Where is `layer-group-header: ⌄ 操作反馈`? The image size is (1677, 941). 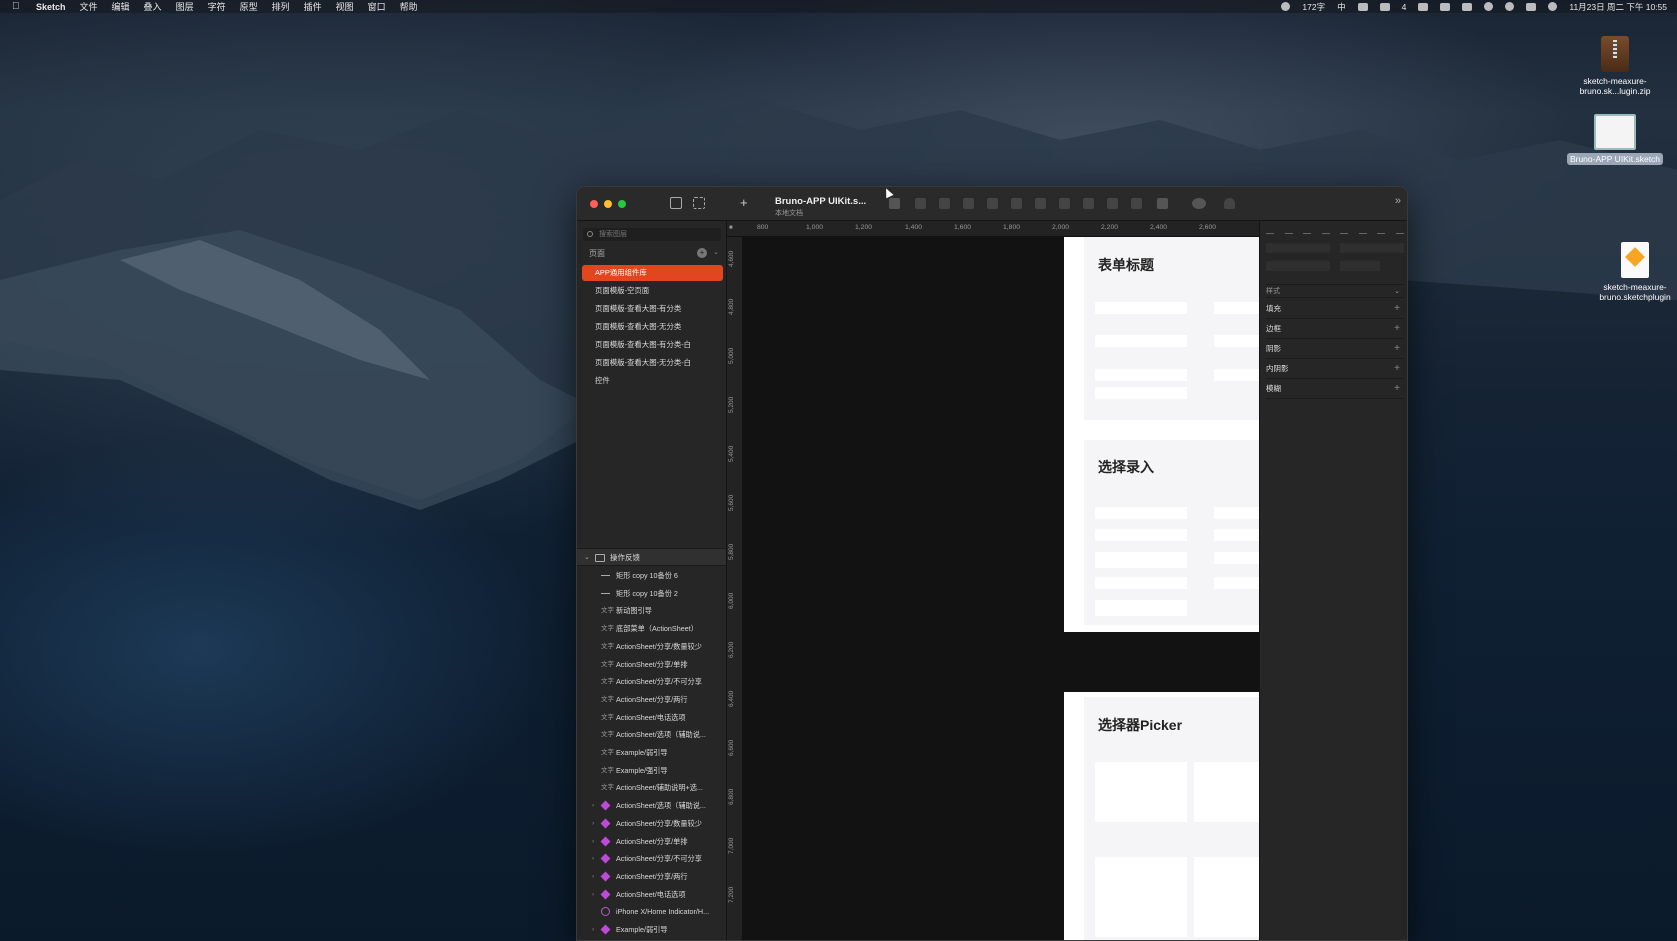 layer-group-header: ⌄ 操作反馈 is located at coordinates (651, 557).